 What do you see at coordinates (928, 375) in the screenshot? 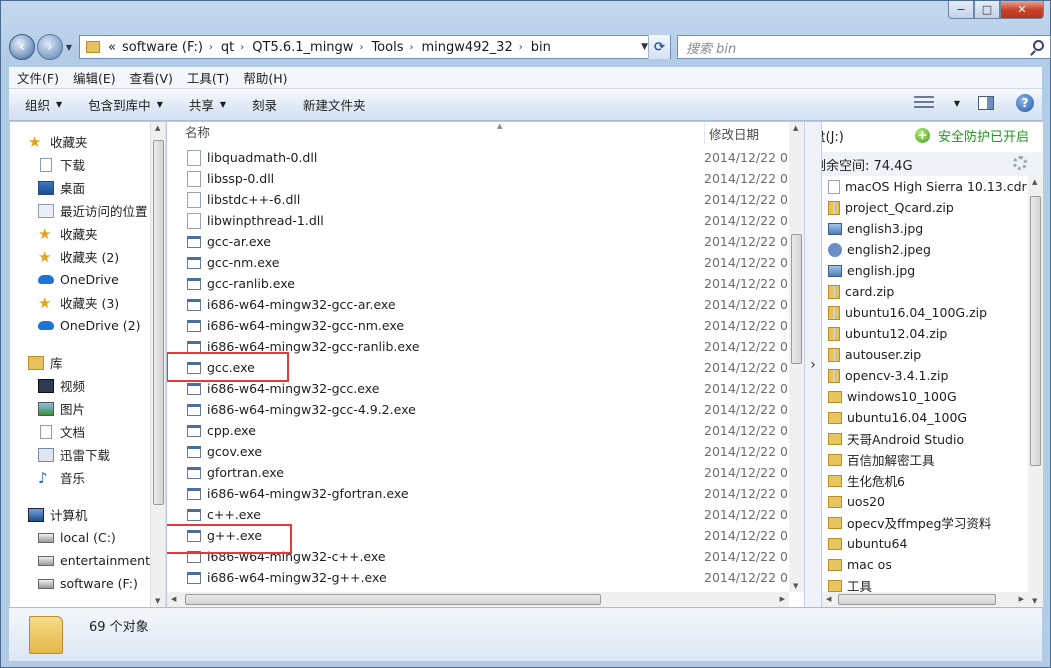
I see `udisk-item: opencv-3.4.1.zip` at bounding box center [928, 375].